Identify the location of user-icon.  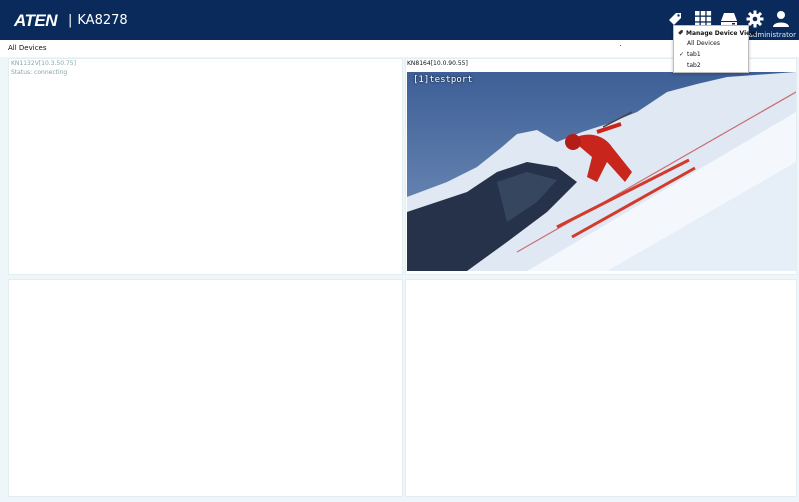
(781, 19).